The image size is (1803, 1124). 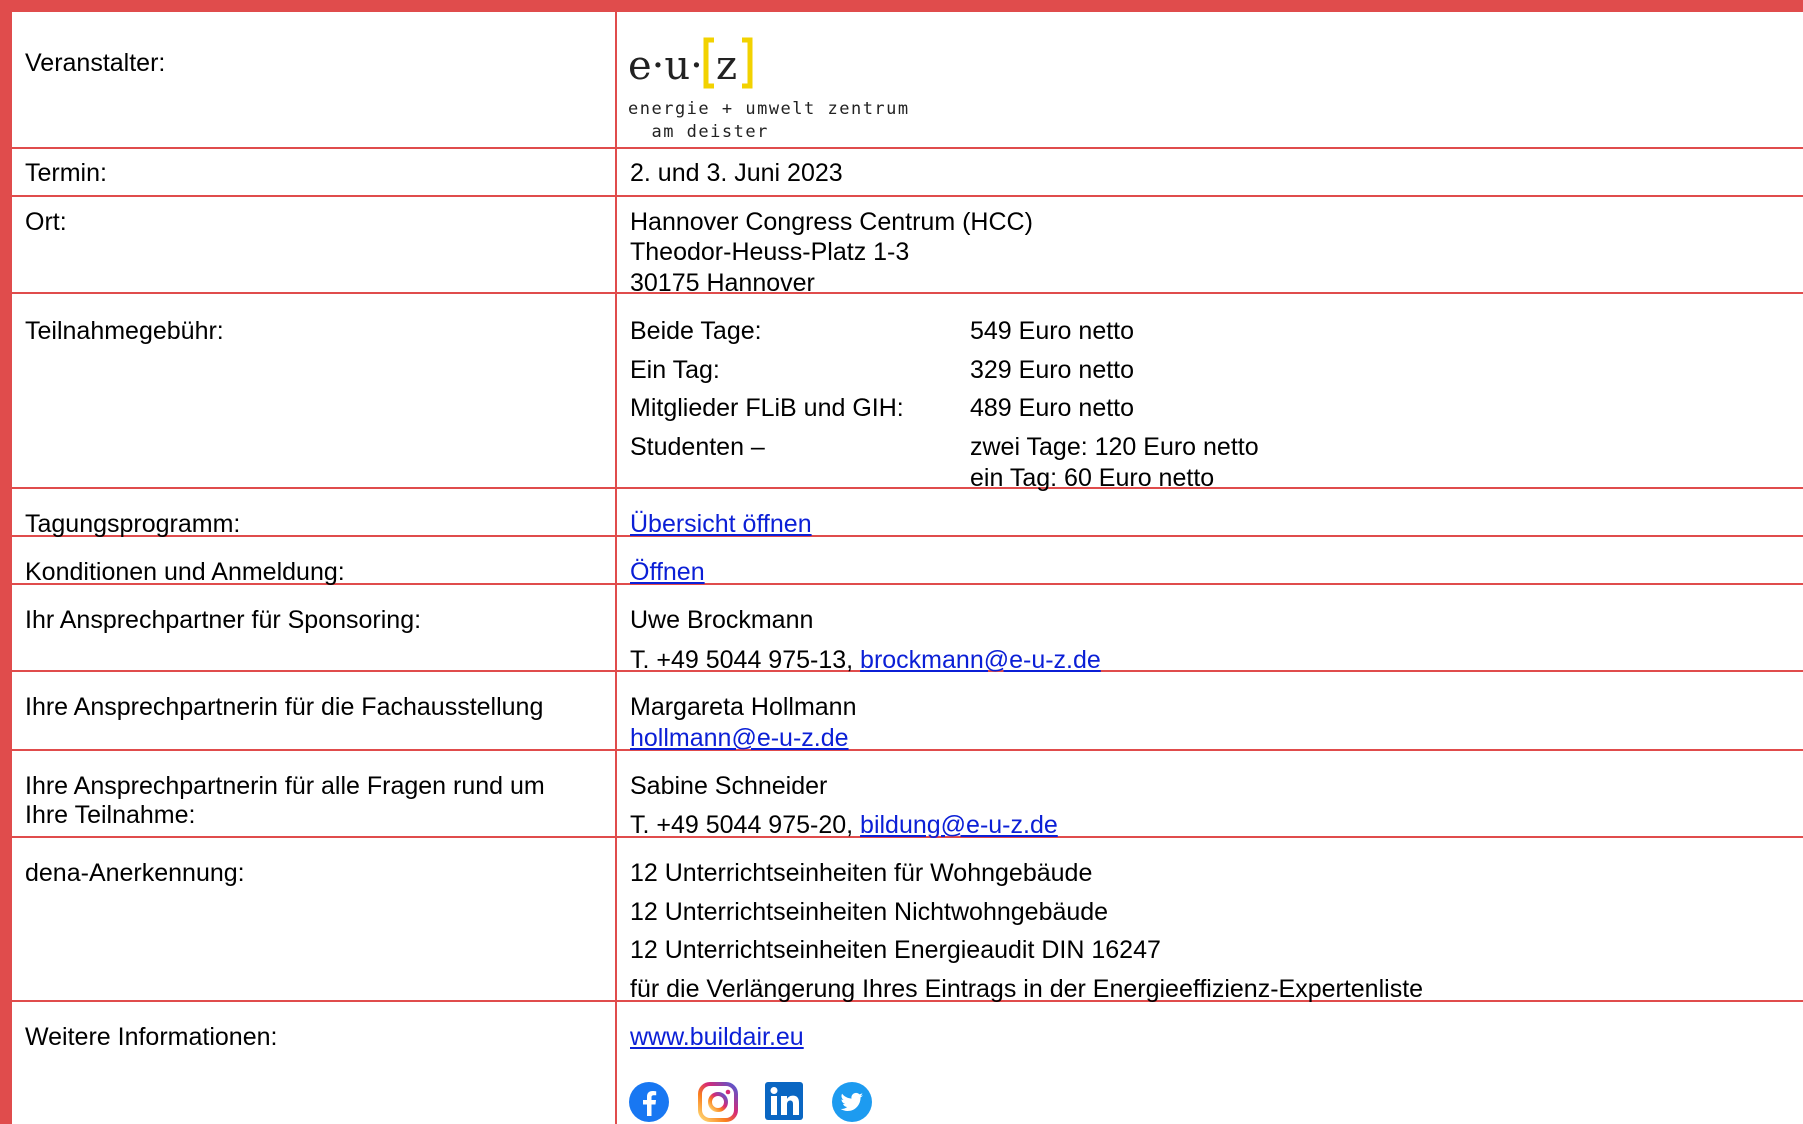 I want to click on logo-subtitle: energie + umwelt zentrum am deister, so click(x=769, y=121).